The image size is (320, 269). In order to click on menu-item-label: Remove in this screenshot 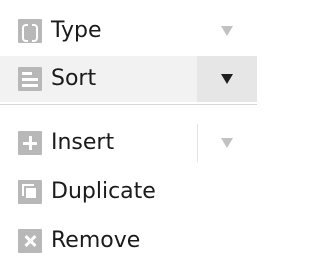, I will do `click(96, 240)`.